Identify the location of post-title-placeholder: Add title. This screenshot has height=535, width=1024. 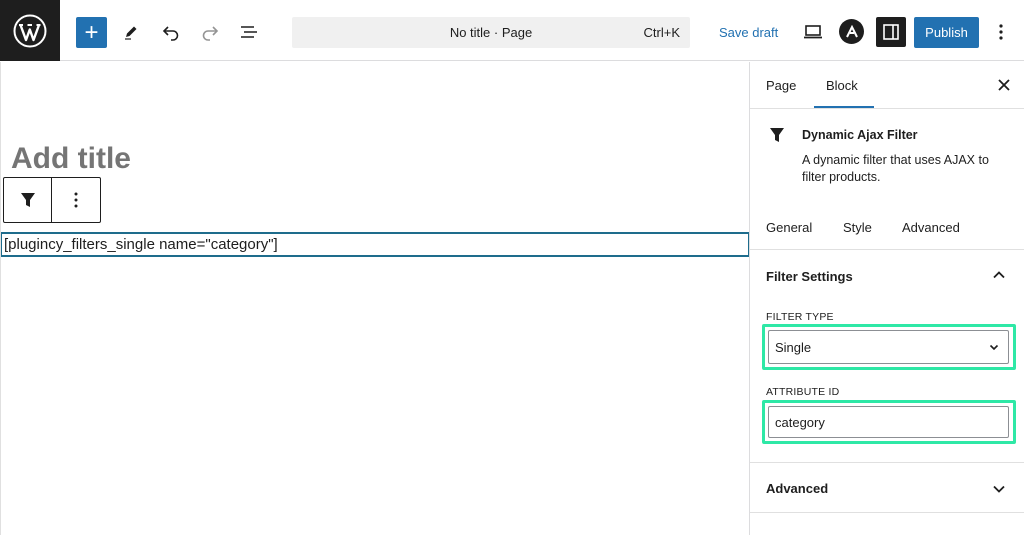
(71, 159).